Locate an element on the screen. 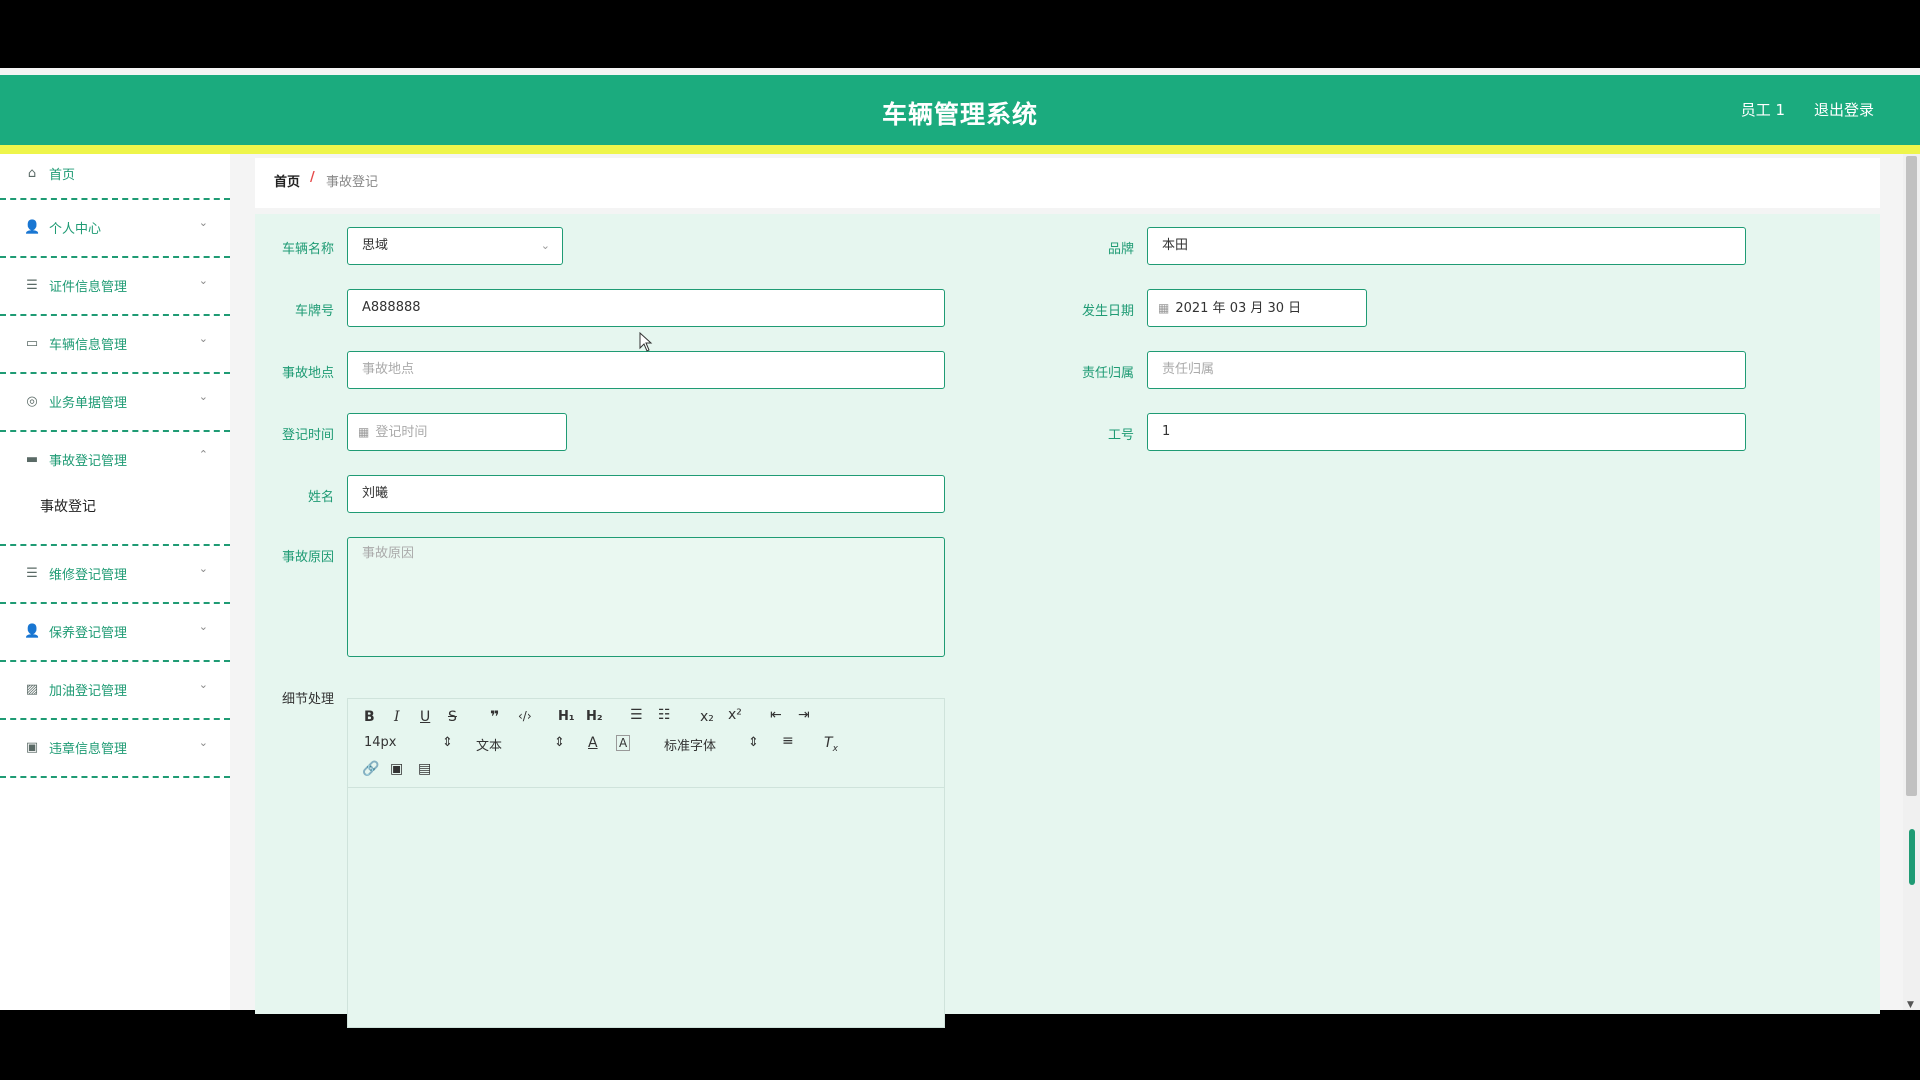 The height and width of the screenshot is (1080, 1920). strike-button: S is located at coordinates (452, 717).